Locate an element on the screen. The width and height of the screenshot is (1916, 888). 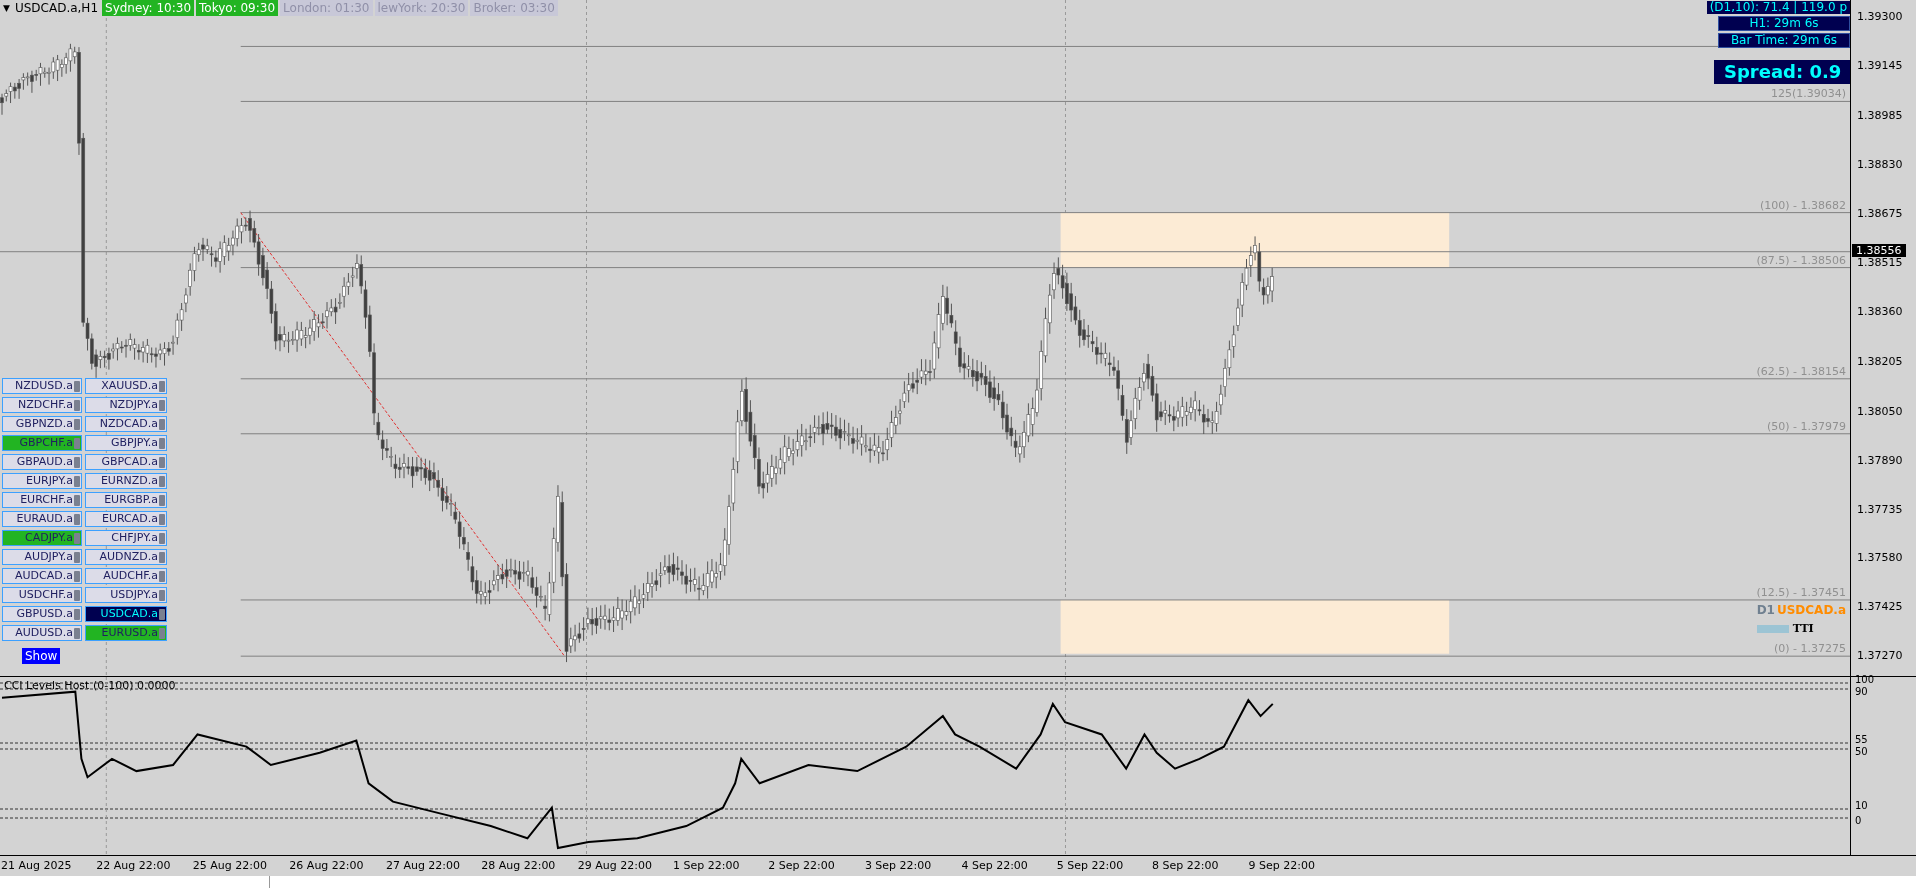
fib-level-label: (87.5) - 1.38506 is located at coordinates (1801, 260).